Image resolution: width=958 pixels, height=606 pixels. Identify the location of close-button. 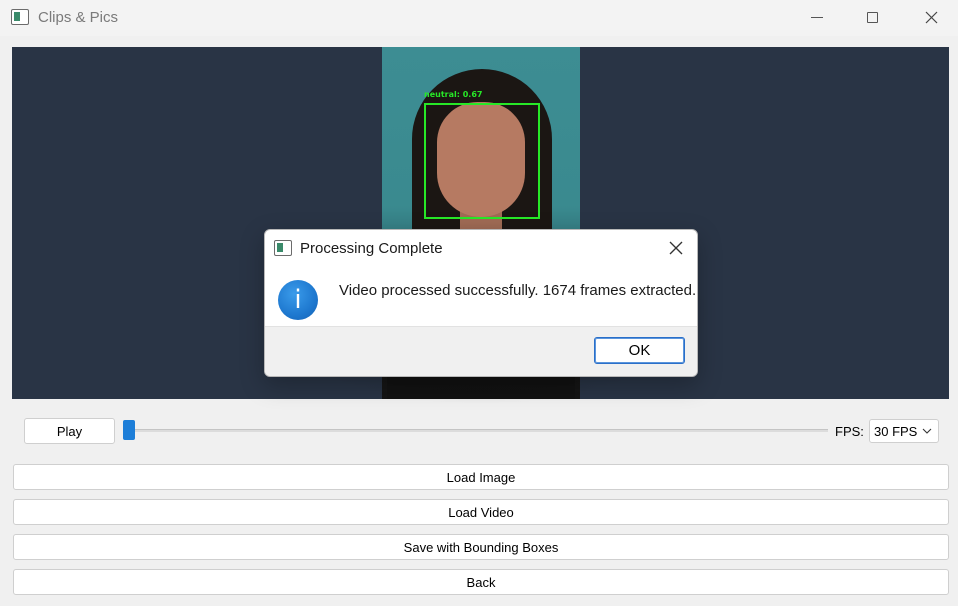
(930, 17).